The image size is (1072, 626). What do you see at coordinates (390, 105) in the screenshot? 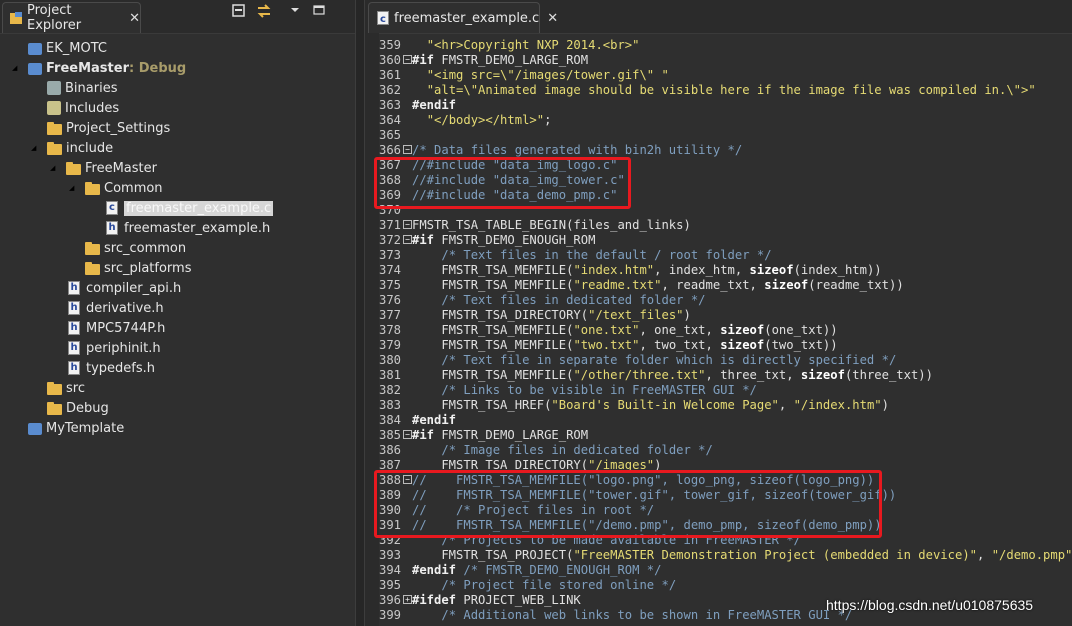
I see `line-number: 363` at bounding box center [390, 105].